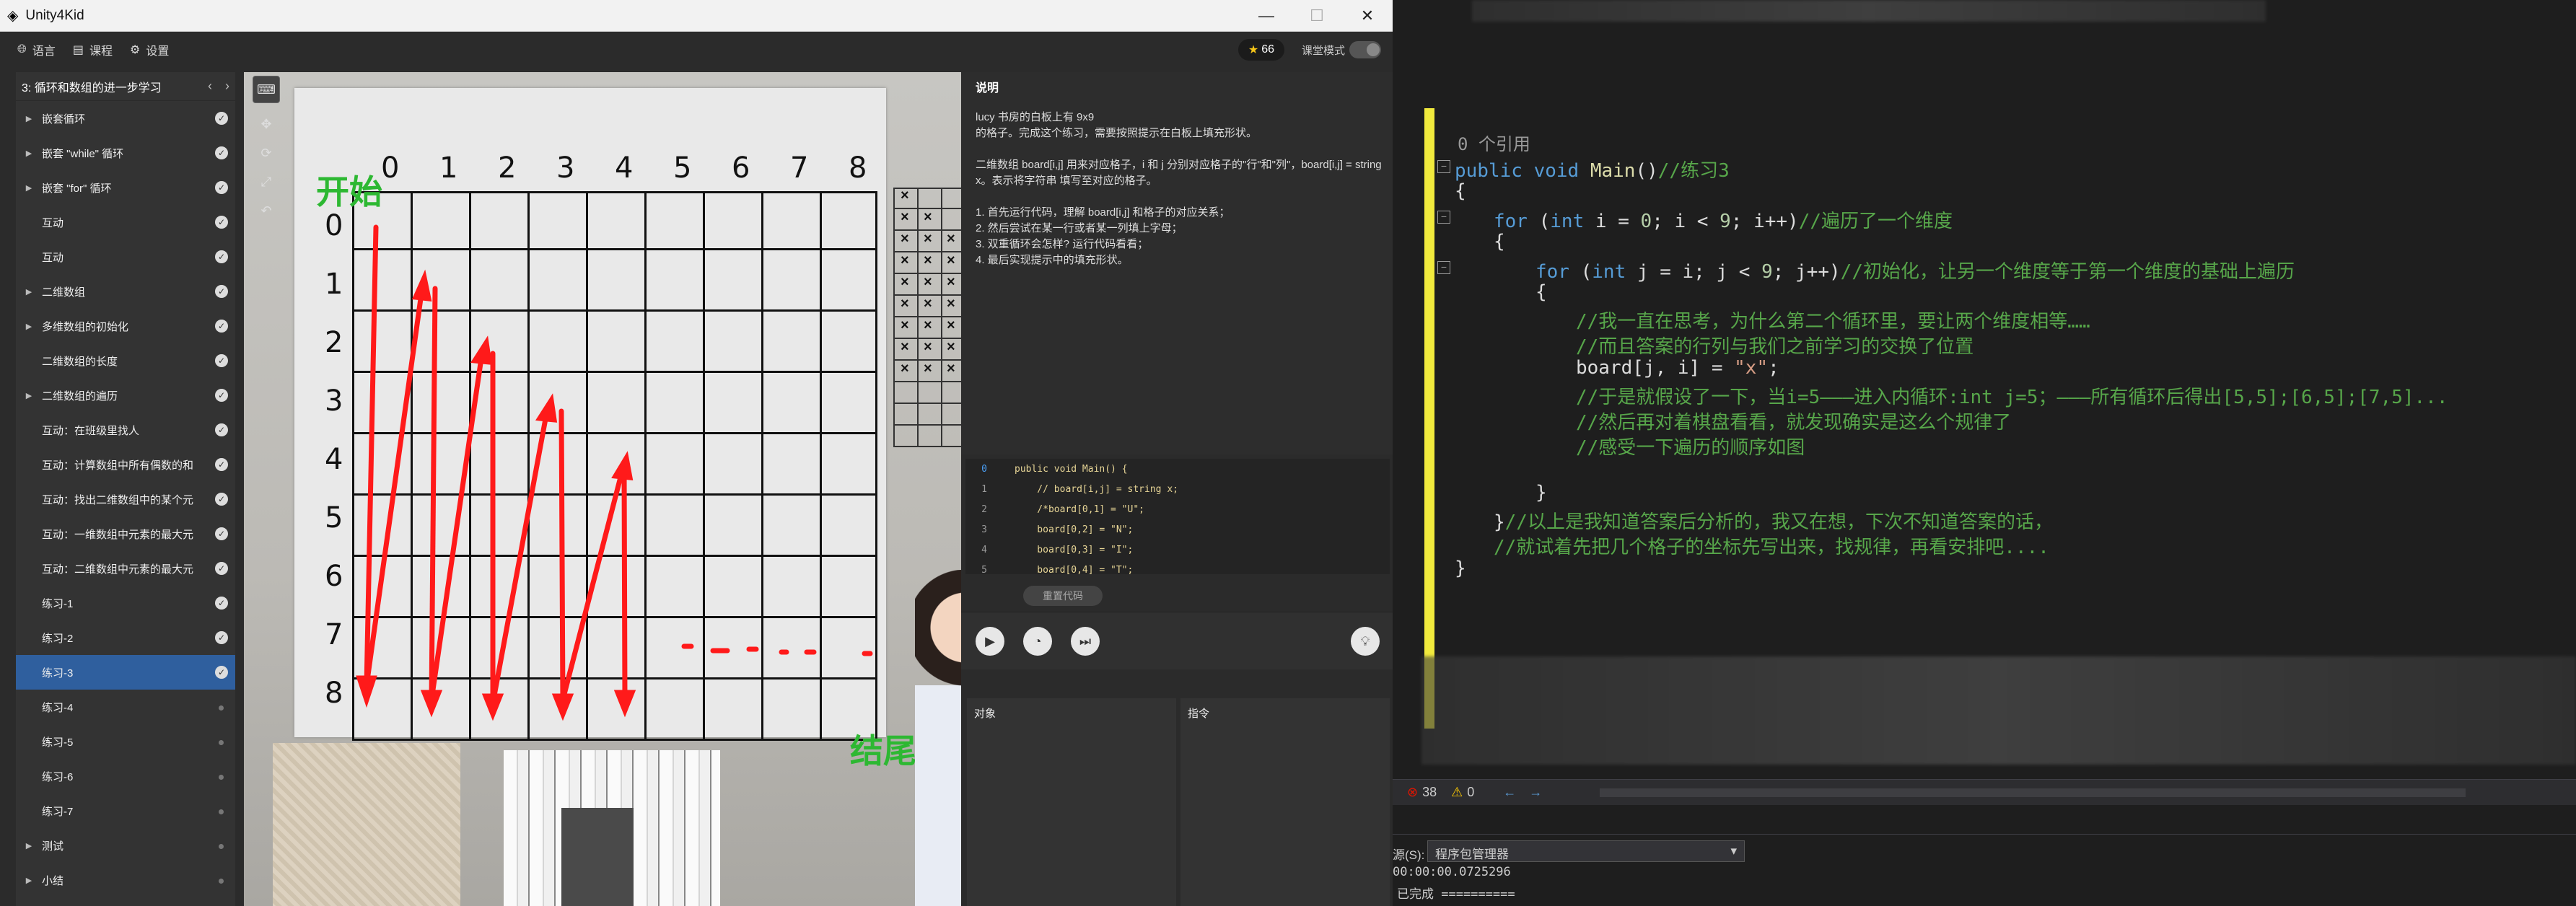  I want to click on rotate-icon: ⟳, so click(266, 153).